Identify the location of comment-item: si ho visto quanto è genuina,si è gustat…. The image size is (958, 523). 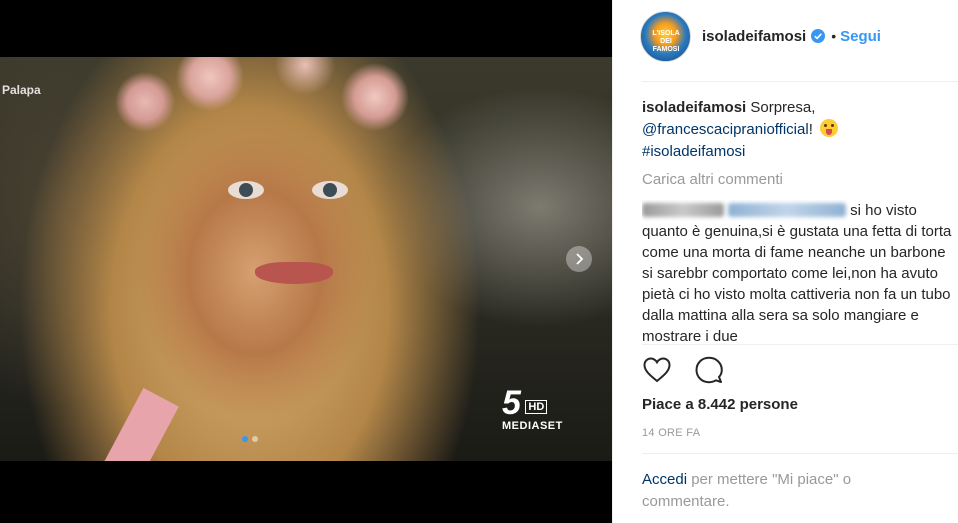
(800, 272).